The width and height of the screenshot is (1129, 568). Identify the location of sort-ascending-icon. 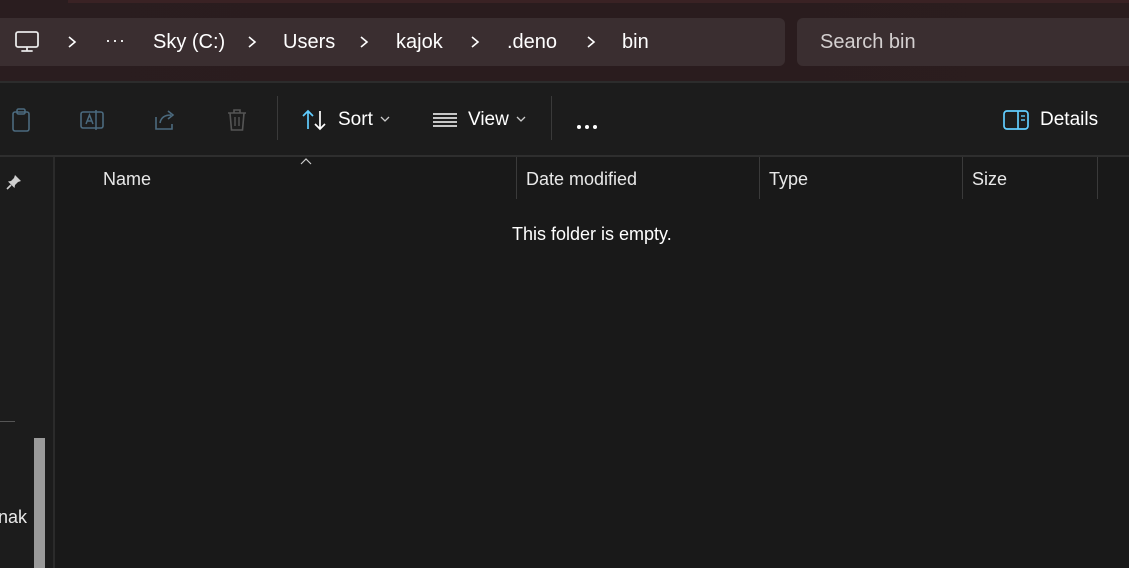
(306, 161).